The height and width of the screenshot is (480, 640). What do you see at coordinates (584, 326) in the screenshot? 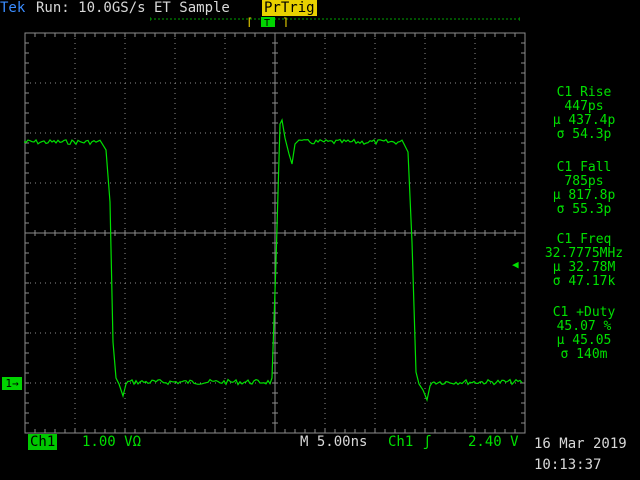
I see `measurement-value: 45.07 %` at bounding box center [584, 326].